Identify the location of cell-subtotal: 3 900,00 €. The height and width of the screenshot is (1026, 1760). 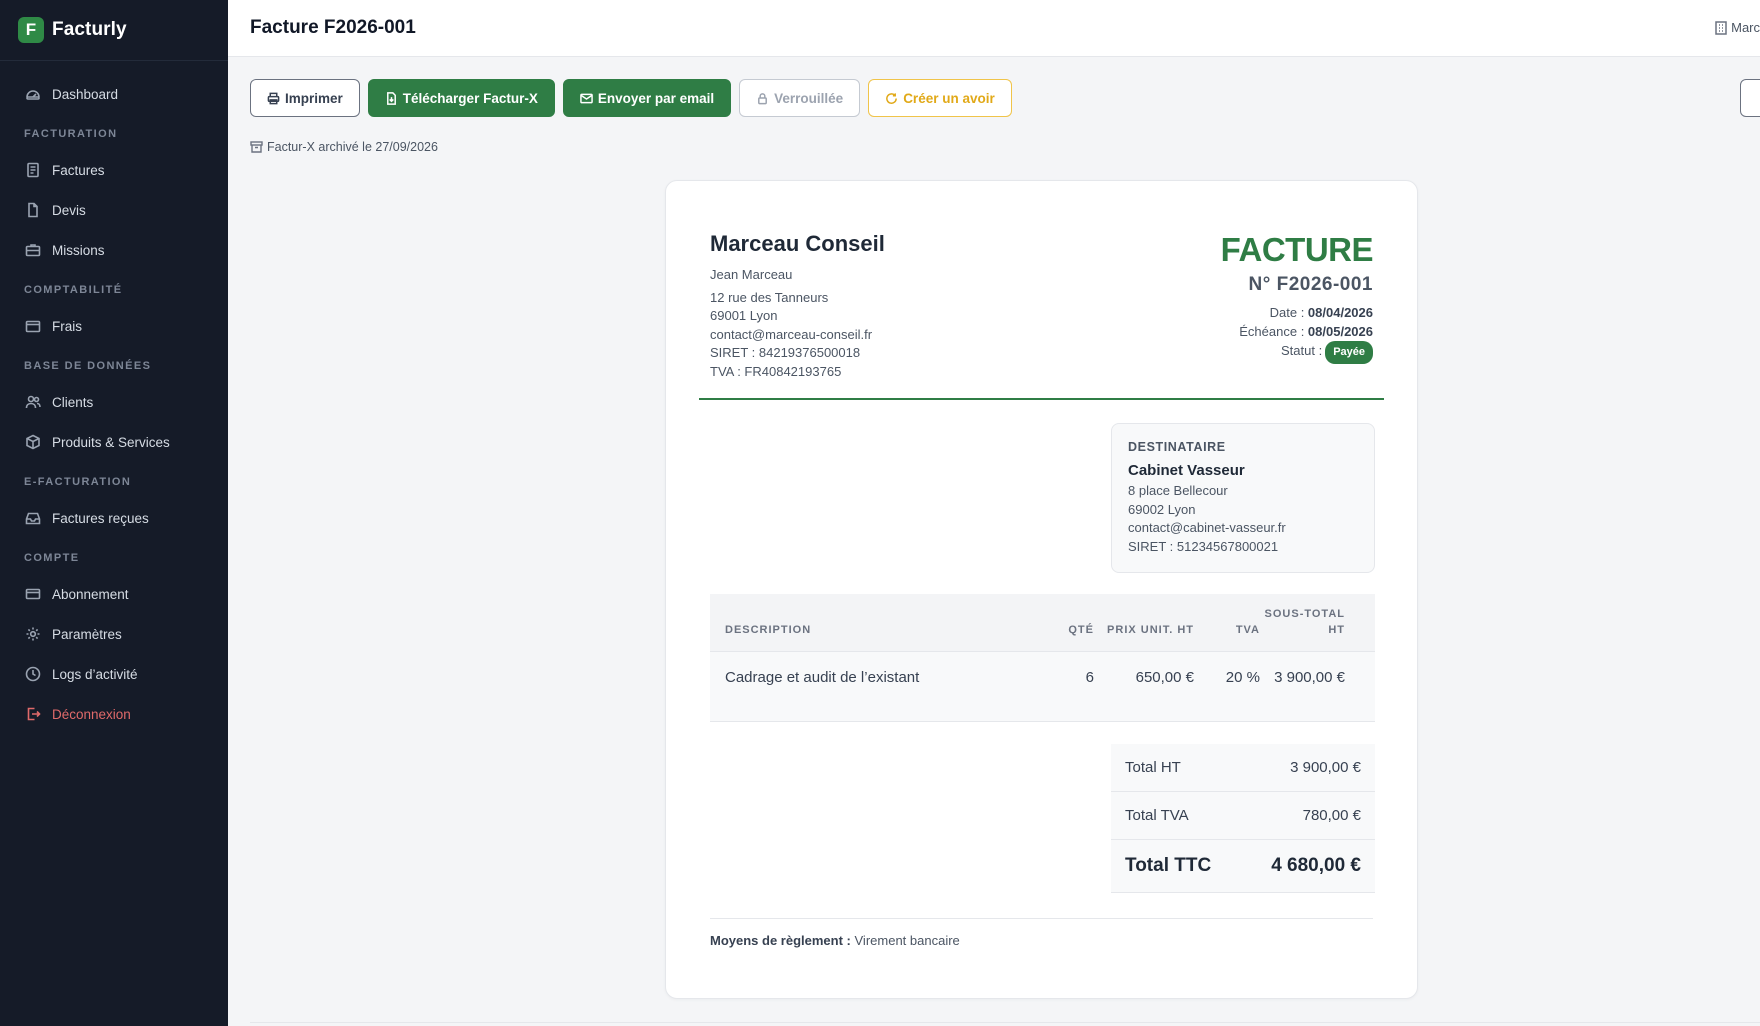
(1309, 677).